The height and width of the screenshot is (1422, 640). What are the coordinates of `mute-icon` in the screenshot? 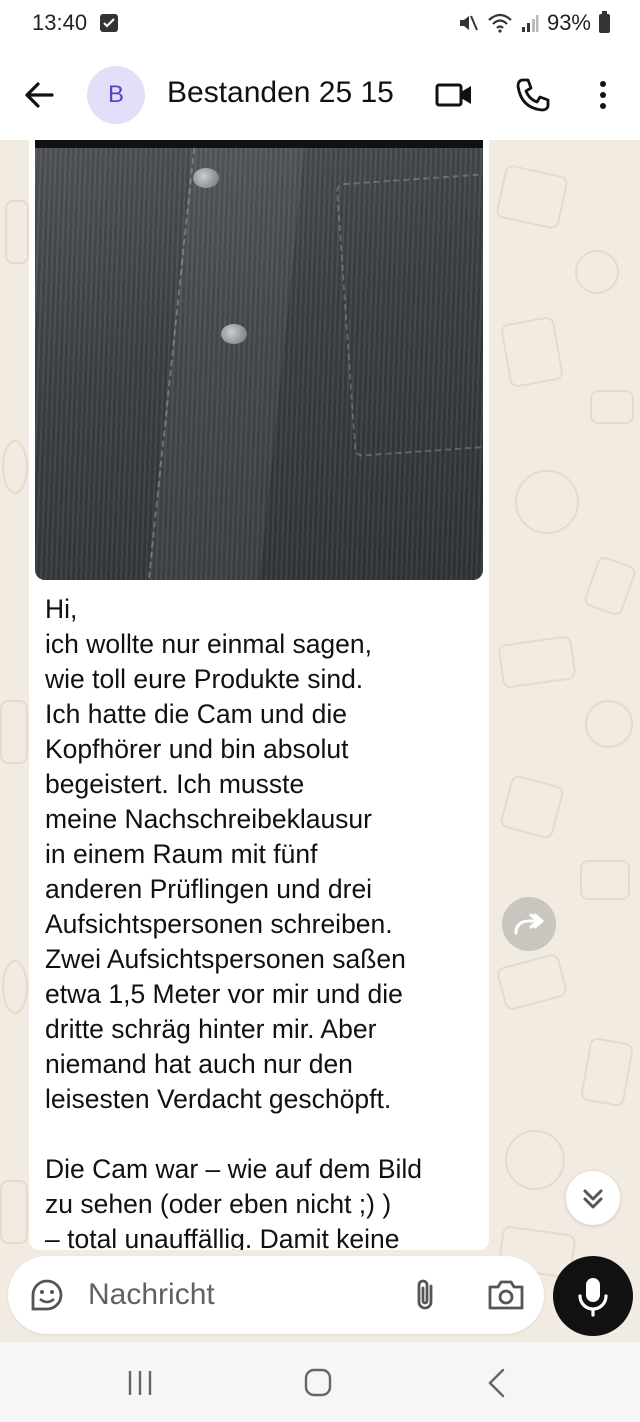 It's located at (468, 23).